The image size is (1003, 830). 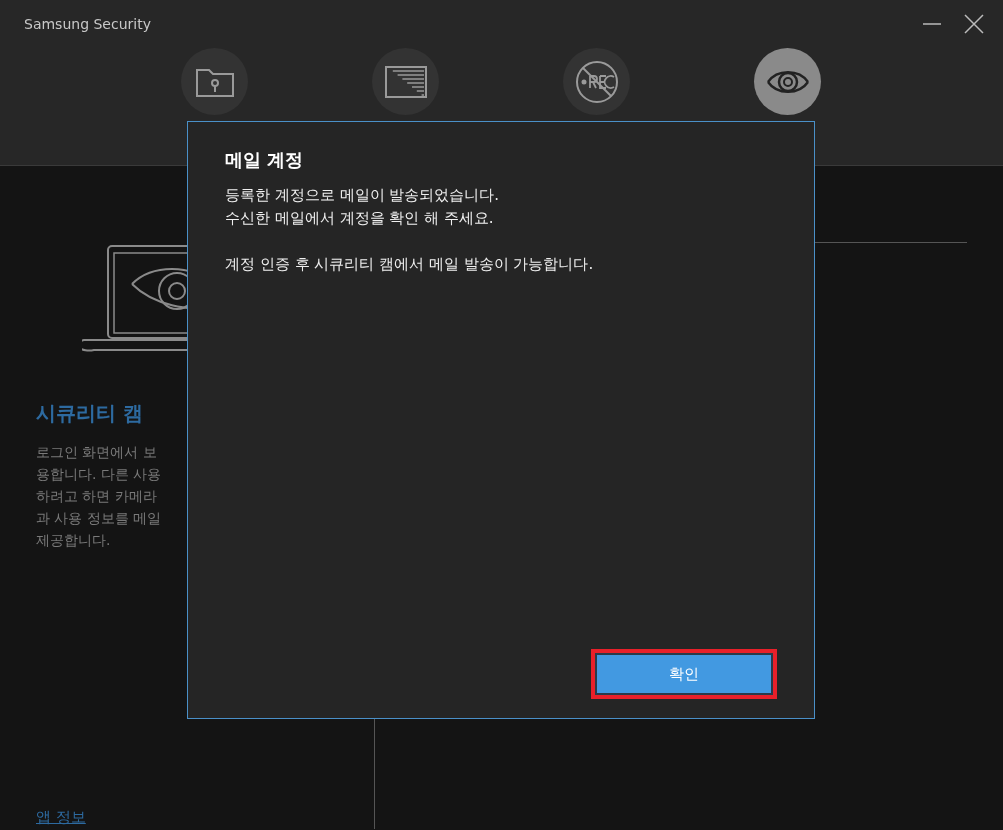 I want to click on description-line: 과 사용 정보를 메일, so click(x=99, y=518).